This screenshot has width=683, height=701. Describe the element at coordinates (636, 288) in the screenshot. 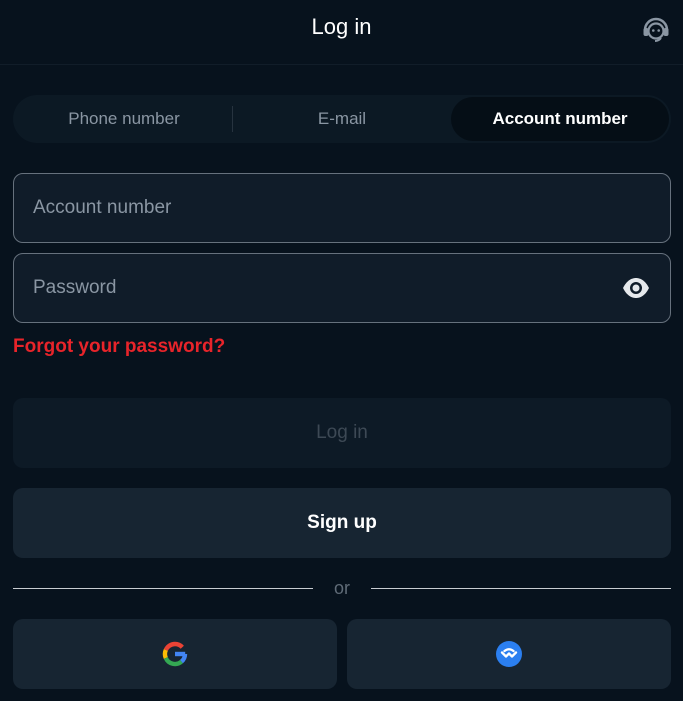

I see `eye-icon` at that location.